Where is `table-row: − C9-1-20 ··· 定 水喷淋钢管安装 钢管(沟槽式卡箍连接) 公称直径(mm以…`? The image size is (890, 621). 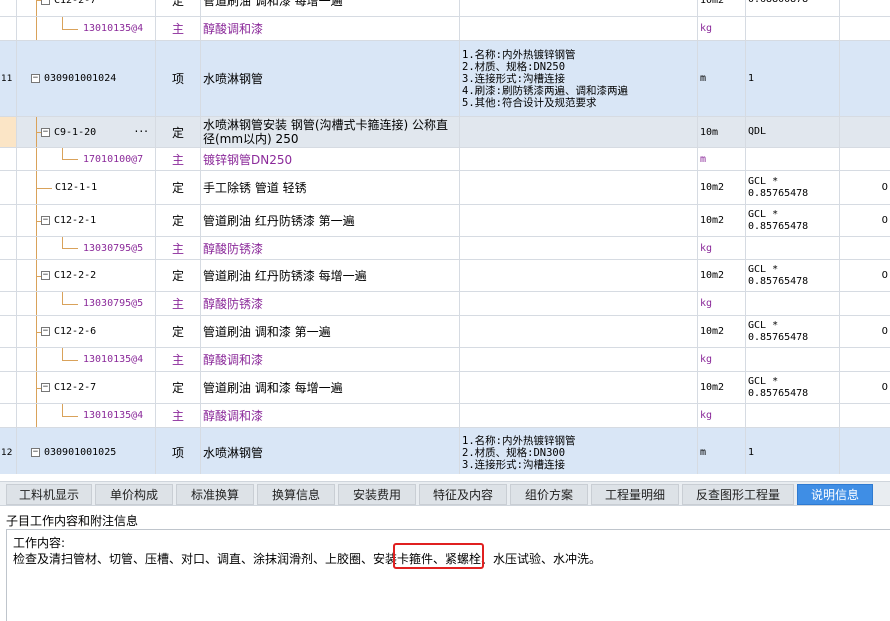 table-row: − C9-1-20 ··· 定 水喷淋钢管安装 钢管(沟槽式卡箍连接) 公称直径(mm以… is located at coordinates (445, 132).